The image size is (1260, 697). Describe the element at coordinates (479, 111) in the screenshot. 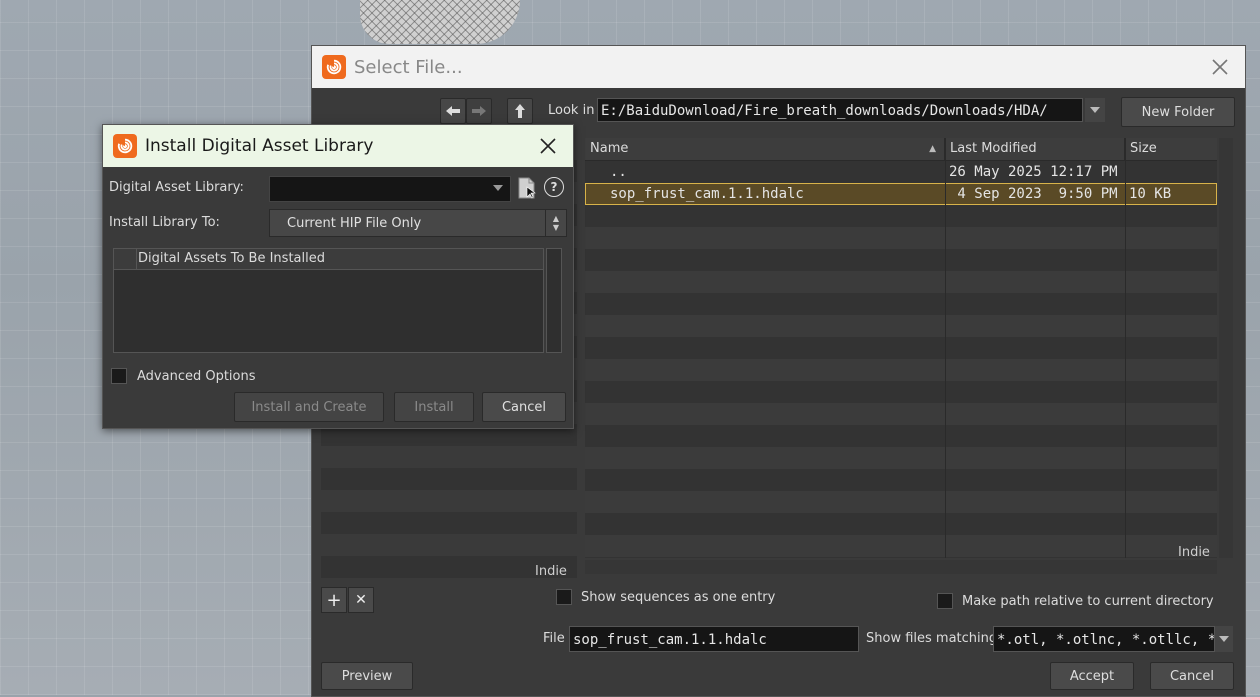

I see `forward-arrow-icon` at that location.